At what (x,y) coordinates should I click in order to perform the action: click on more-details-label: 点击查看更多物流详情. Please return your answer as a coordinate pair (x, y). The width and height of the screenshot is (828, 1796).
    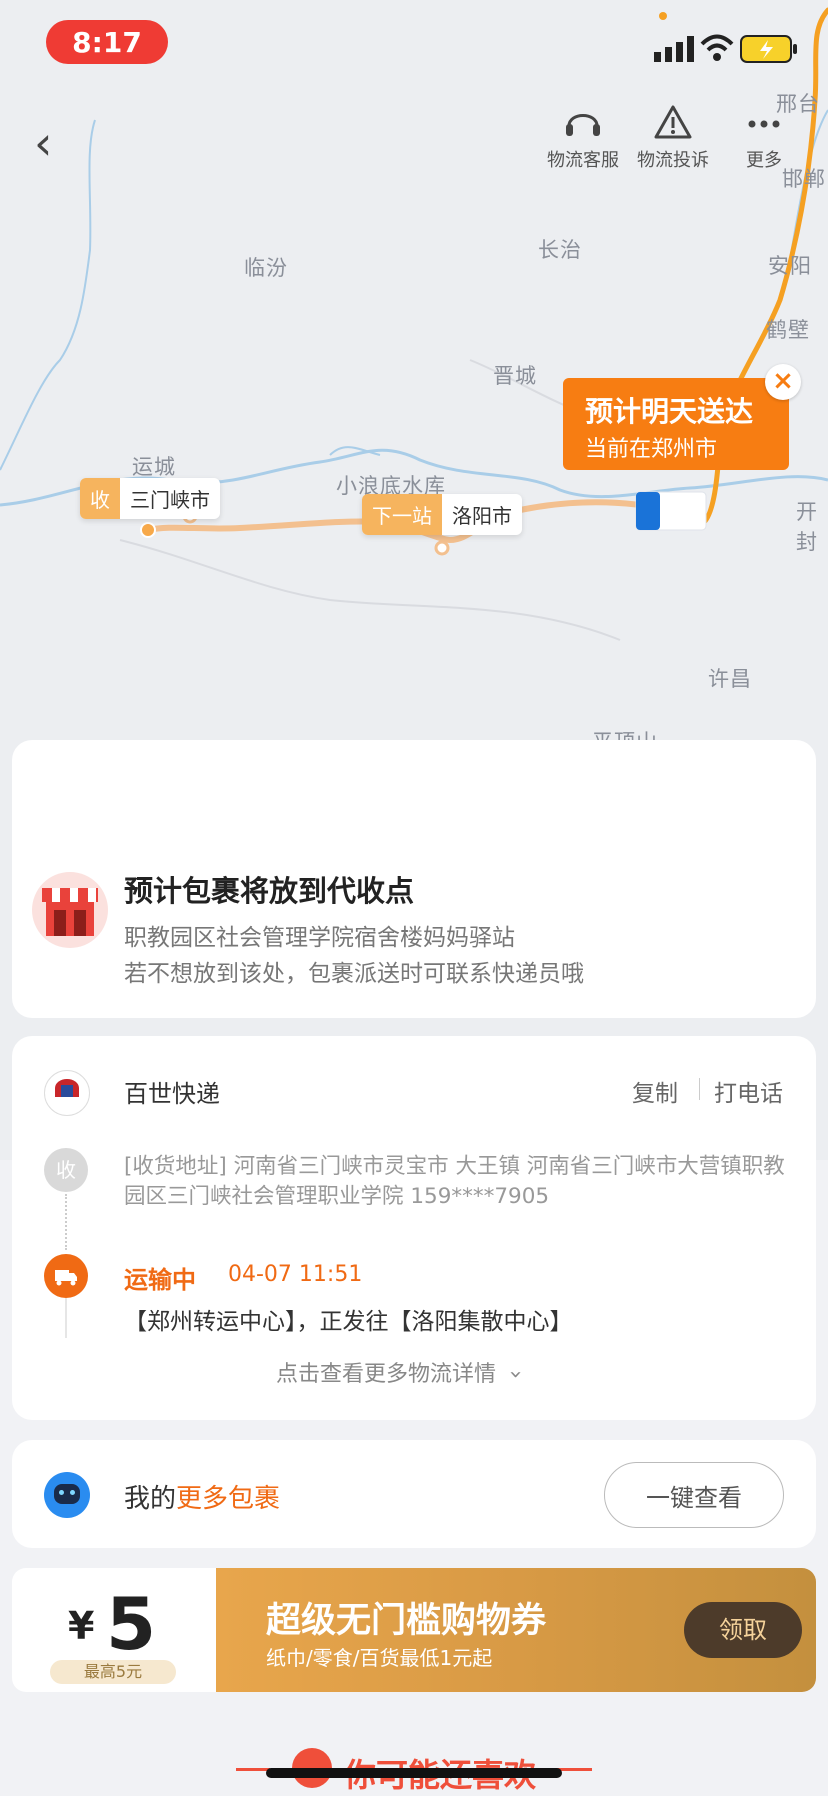
    Looking at the image, I should click on (386, 1374).